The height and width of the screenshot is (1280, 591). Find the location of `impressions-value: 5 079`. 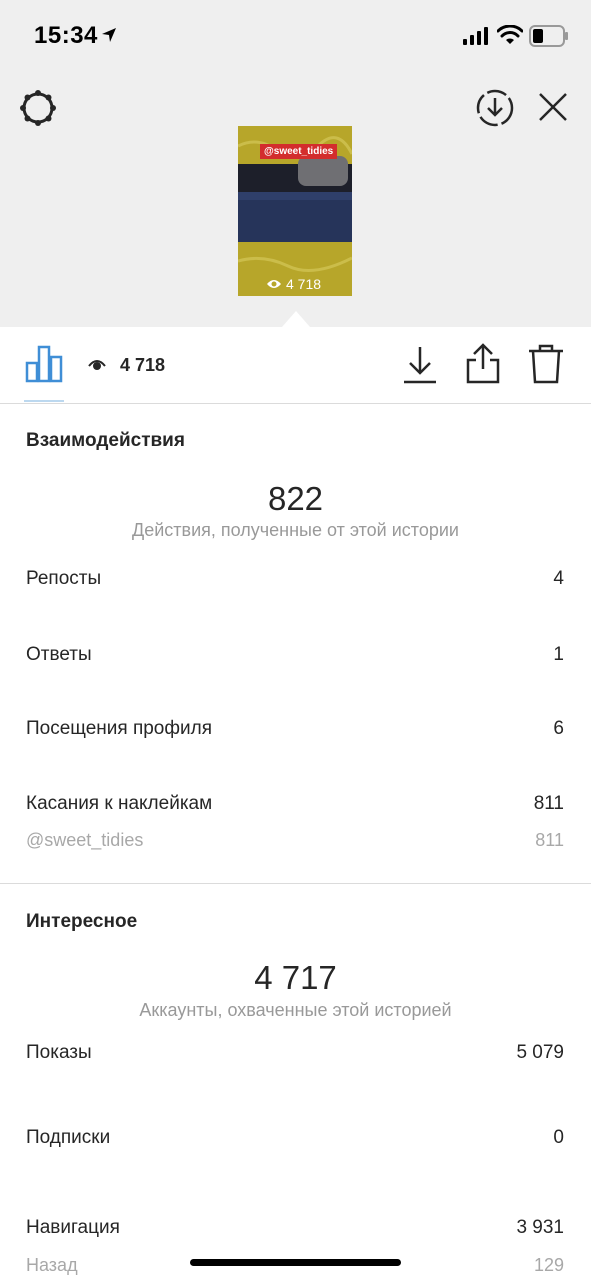

impressions-value: 5 079 is located at coordinates (540, 1052).